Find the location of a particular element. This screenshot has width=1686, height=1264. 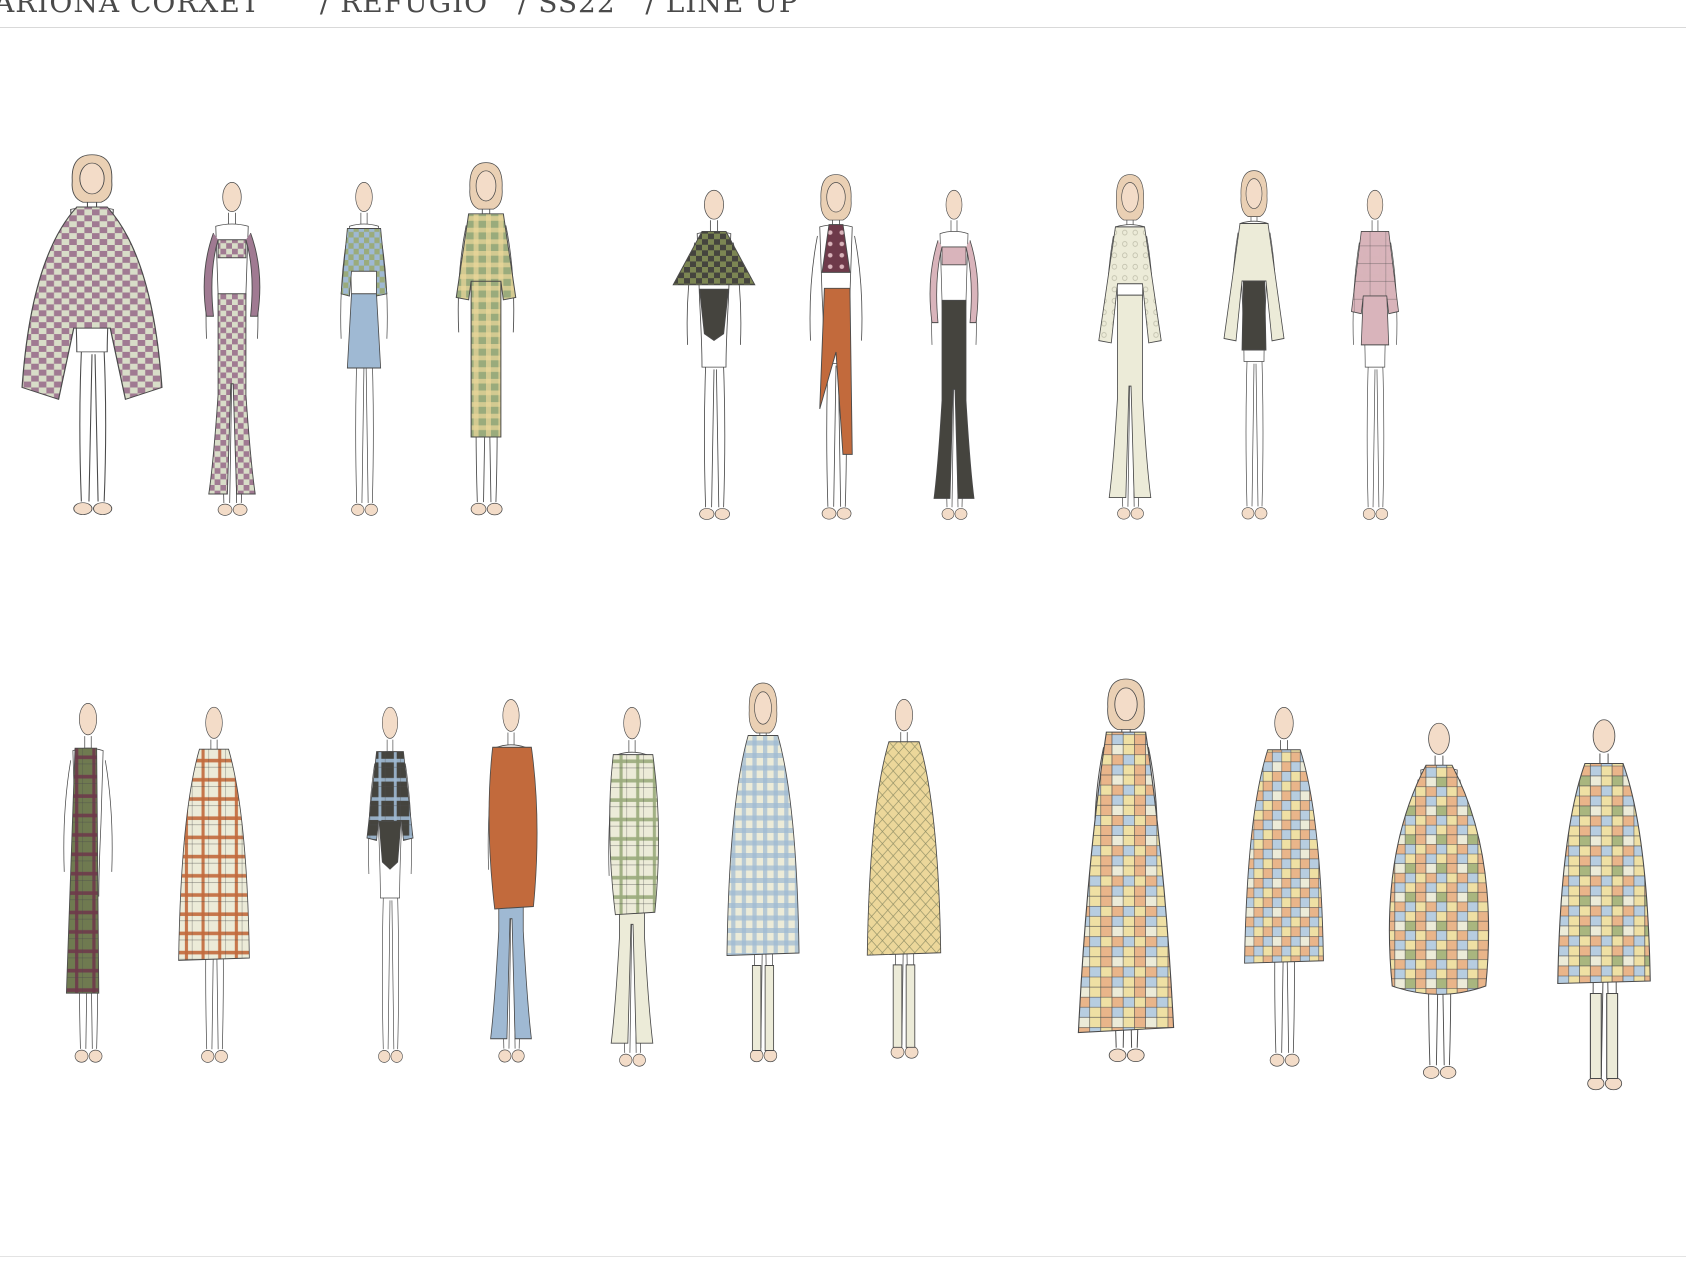

page-header: ARIONA CORXET / REFUGIO / SS22 / LINE UP is located at coordinates (843, 14).